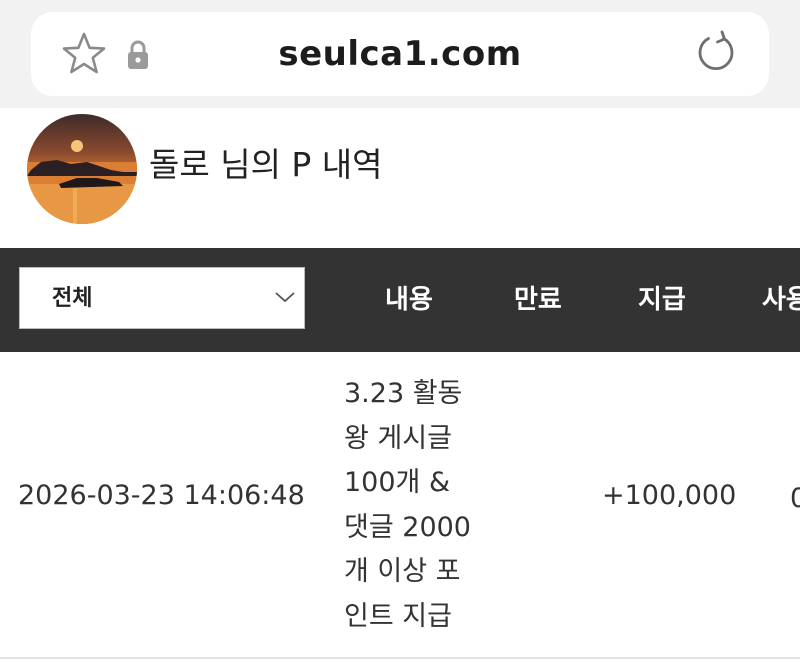 This screenshot has width=800, height=670. What do you see at coordinates (397, 482) in the screenshot?
I see `row-content-line: 100개 &` at bounding box center [397, 482].